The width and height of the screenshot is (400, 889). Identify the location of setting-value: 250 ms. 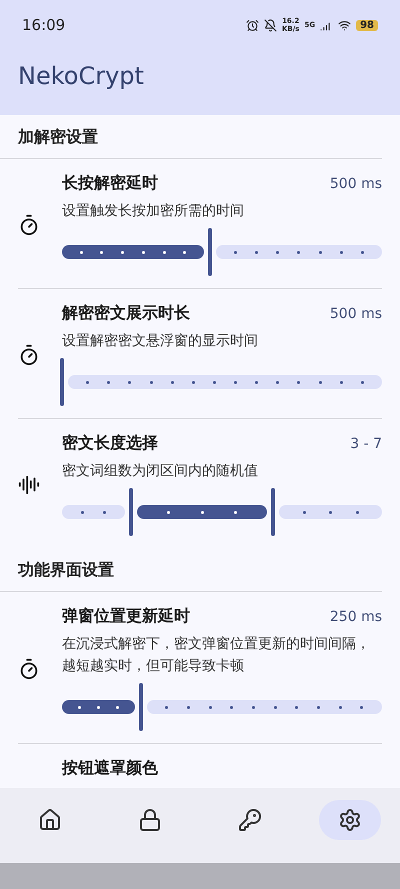
(356, 617).